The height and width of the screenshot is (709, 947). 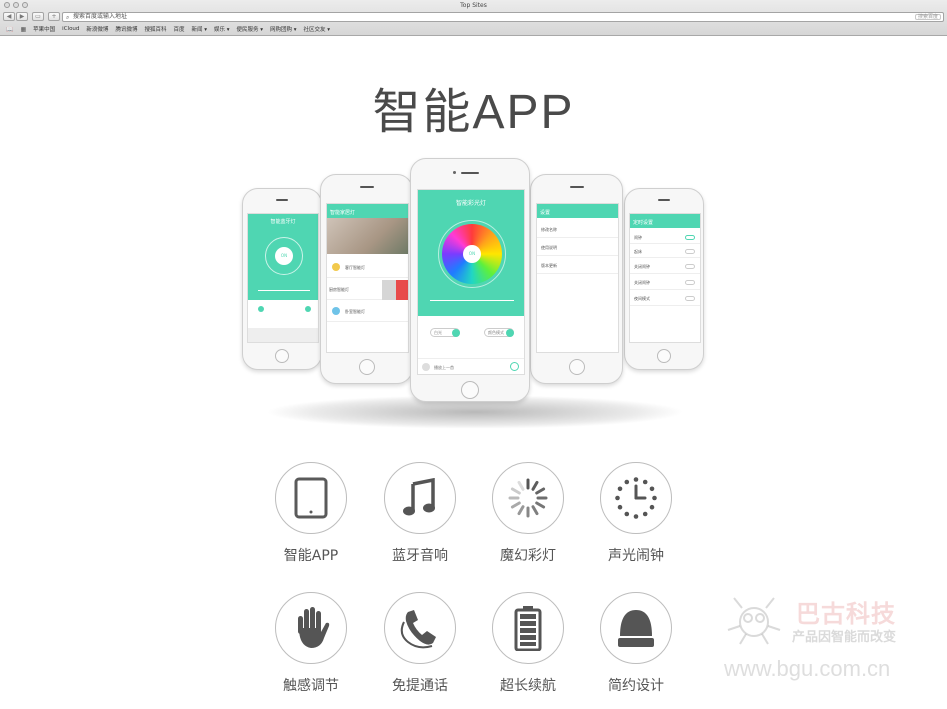 I want to click on list-item: 使用说明, so click(x=577, y=248).